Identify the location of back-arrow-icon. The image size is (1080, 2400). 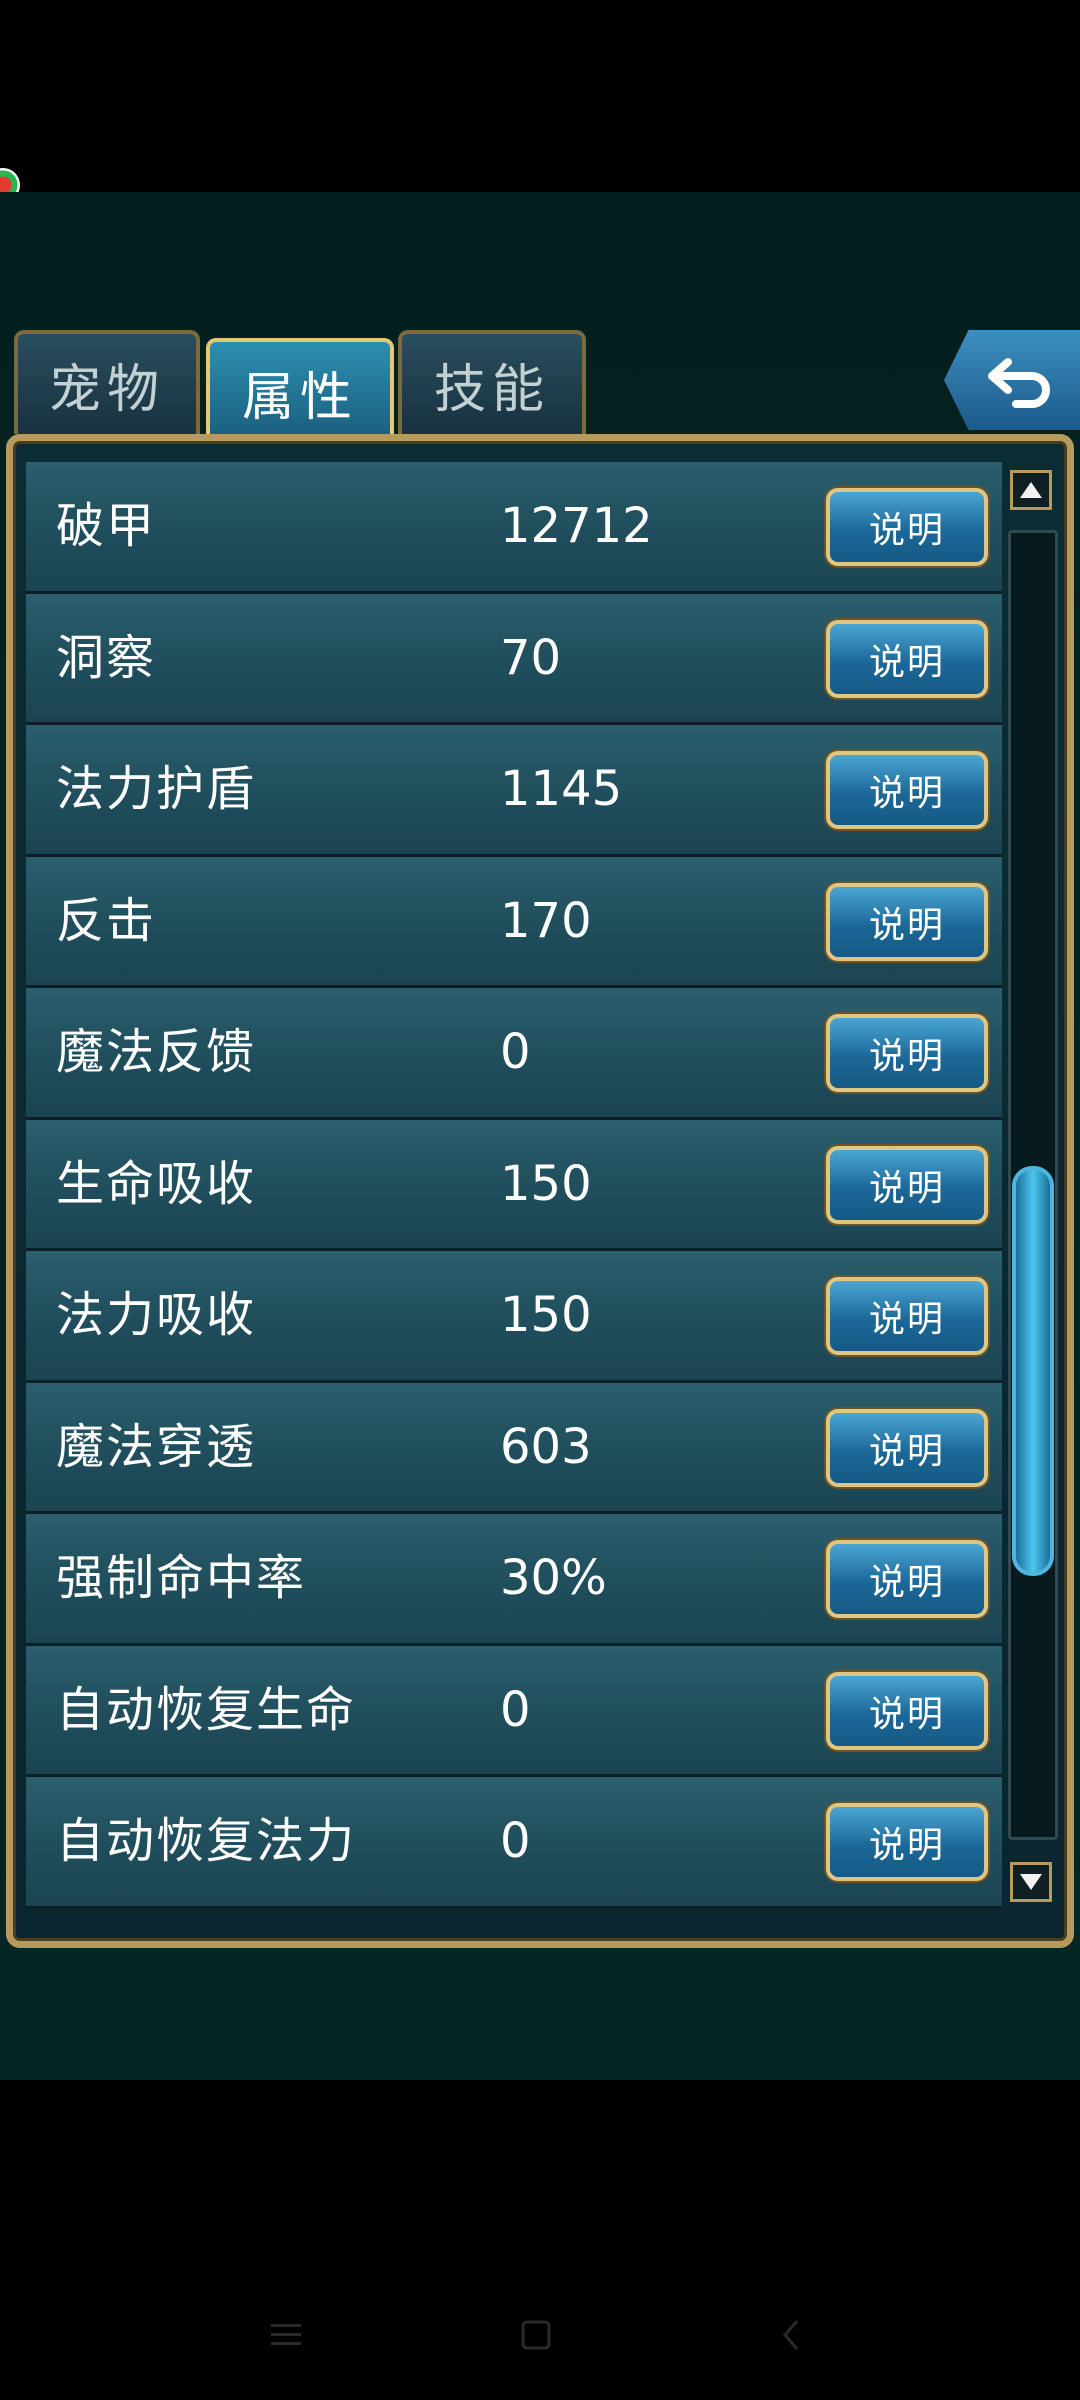
(1019, 383).